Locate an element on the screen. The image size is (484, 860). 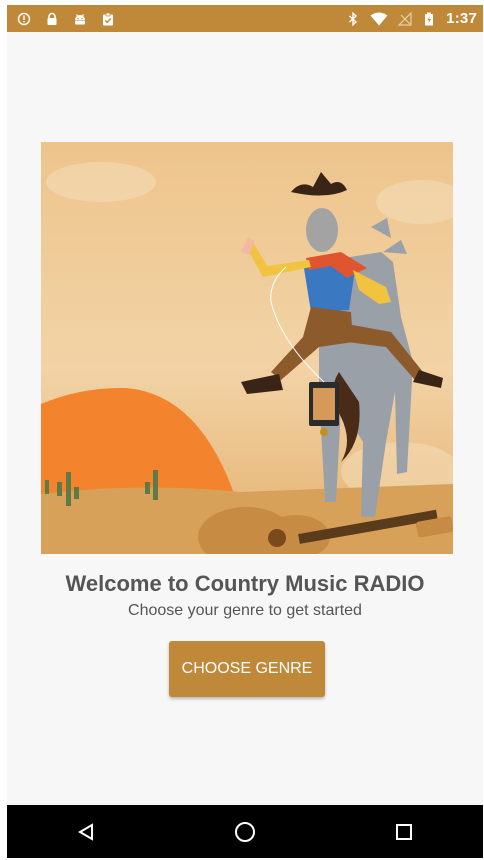
no-signal-icon is located at coordinates (405, 18).